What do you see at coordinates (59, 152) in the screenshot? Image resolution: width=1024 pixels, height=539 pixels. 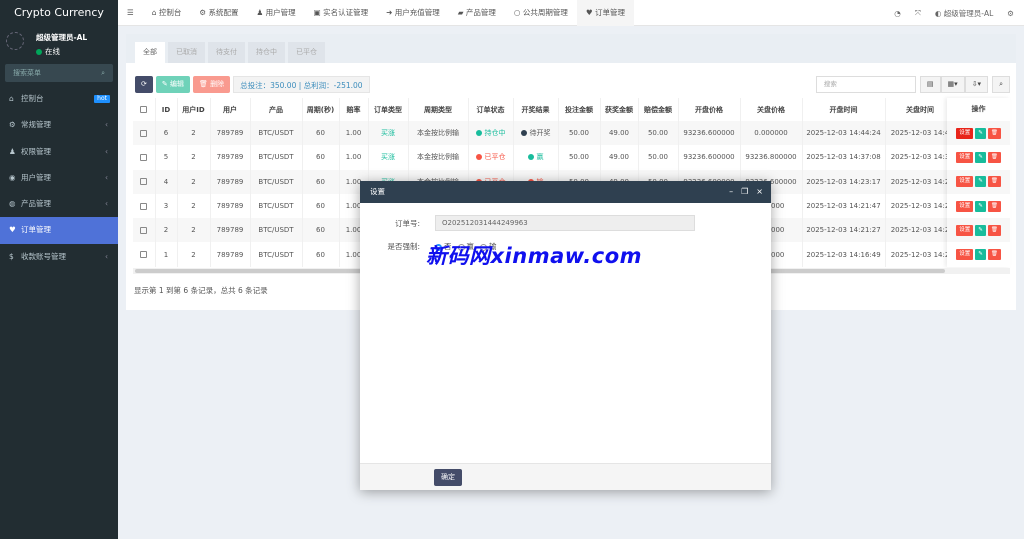 I see `sidebar-item-2: ♟ 权限管理 ‹` at bounding box center [59, 152].